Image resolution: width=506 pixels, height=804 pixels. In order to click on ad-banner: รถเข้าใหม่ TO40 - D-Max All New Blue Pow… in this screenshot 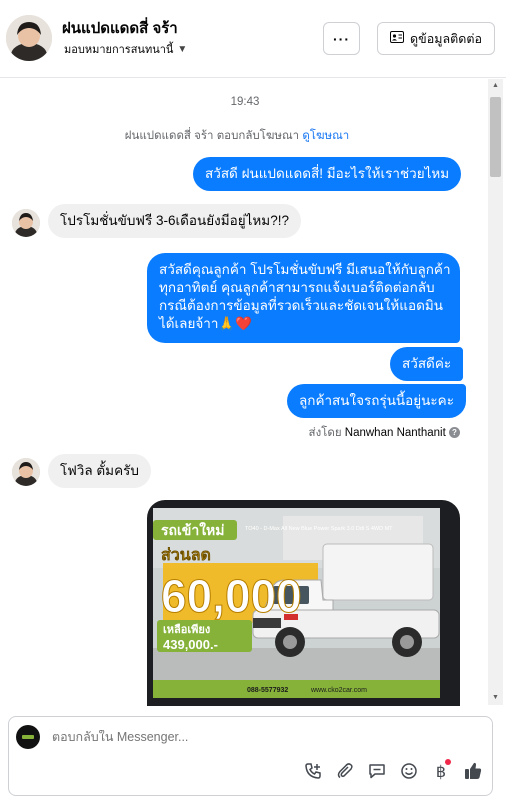, I will do `click(296, 603)`.